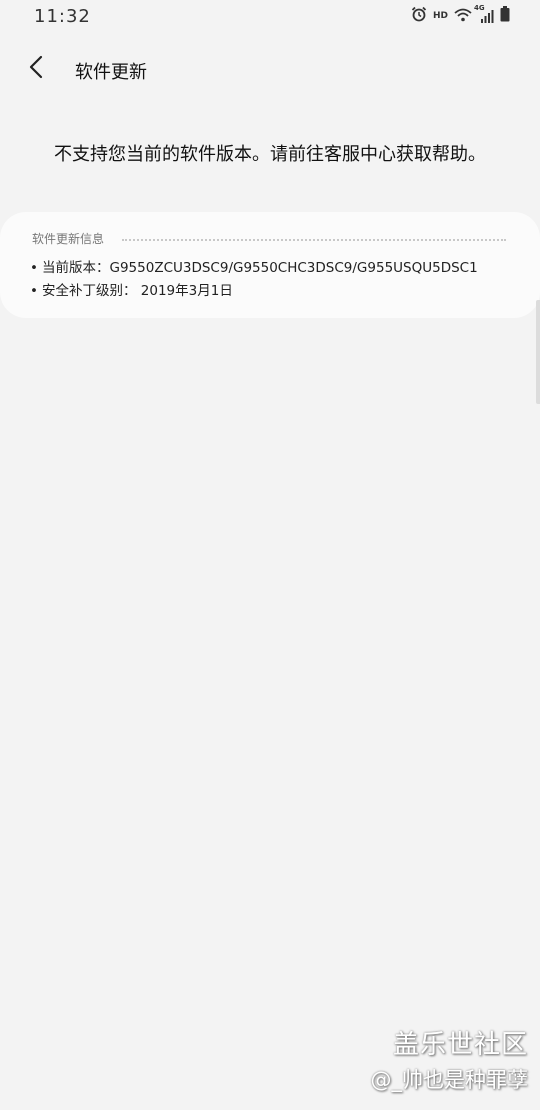 This screenshot has height=1110, width=540. I want to click on status-icons: HD 4G, so click(460, 15).